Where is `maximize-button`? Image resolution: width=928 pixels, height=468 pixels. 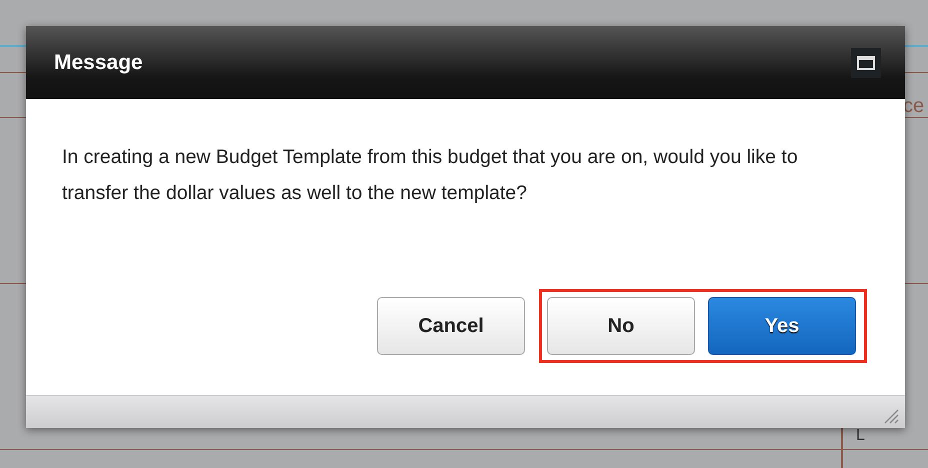 maximize-button is located at coordinates (866, 63).